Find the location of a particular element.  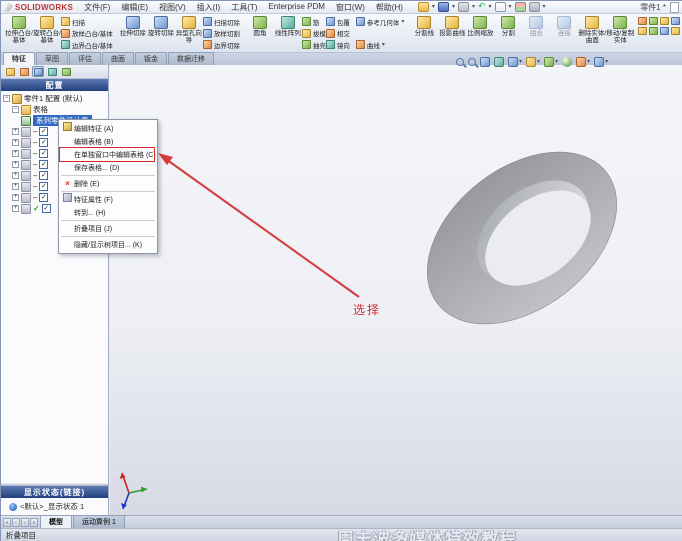

tab-scroll-last-icon: » is located at coordinates (34, 522).